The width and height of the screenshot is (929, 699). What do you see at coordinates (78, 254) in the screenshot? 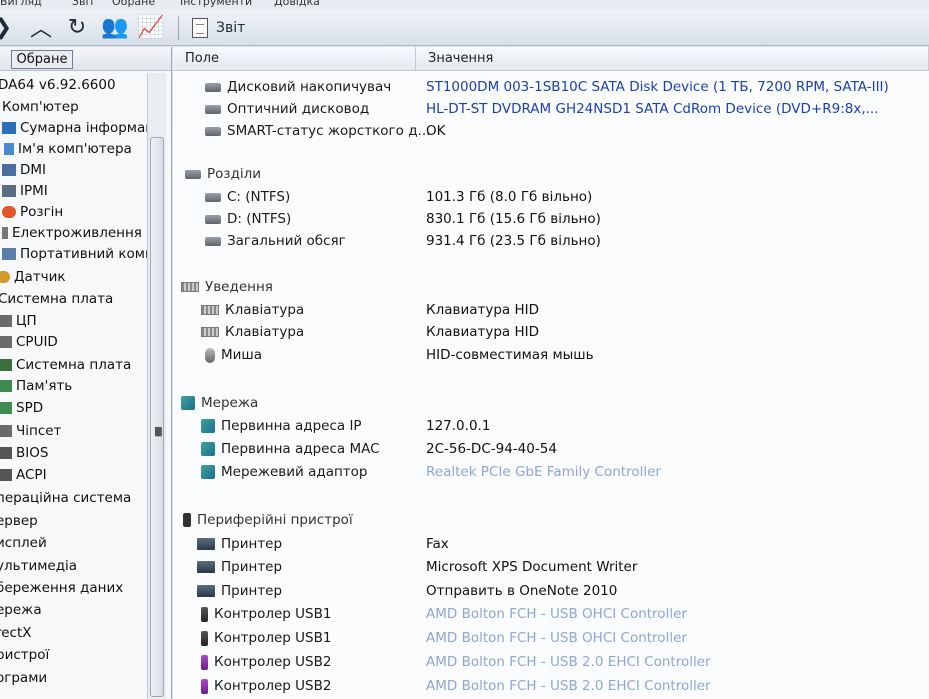
I see `tree-item-portable: Портативний комп` at bounding box center [78, 254].